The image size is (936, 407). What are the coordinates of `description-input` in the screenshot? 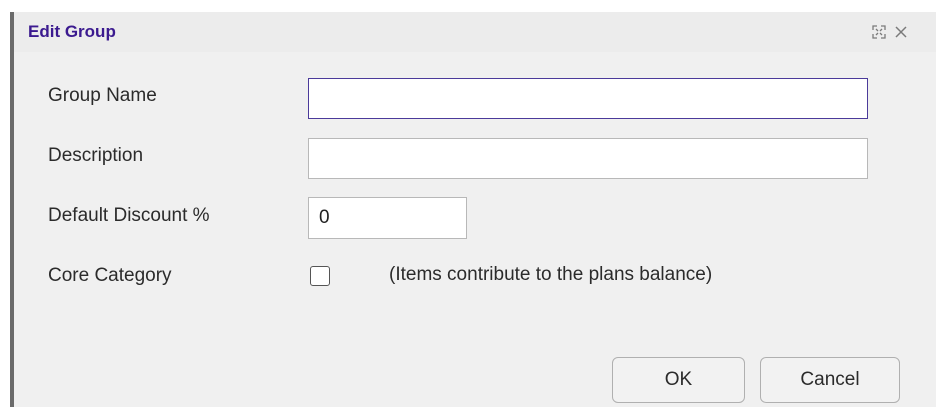 It's located at (588, 158).